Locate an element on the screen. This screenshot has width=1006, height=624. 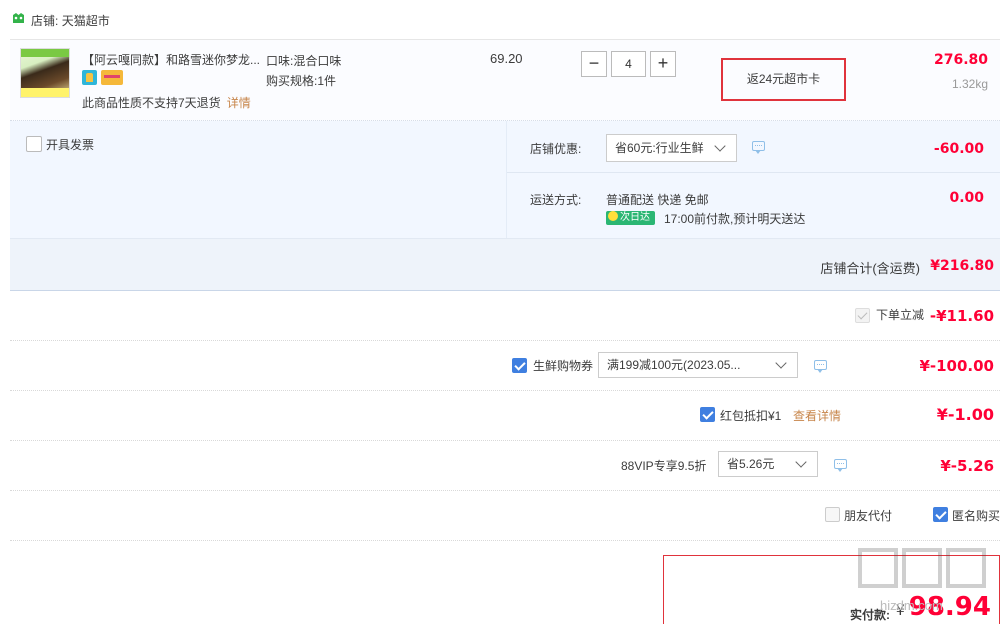
next-day-text: 次日达 is located at coordinates (635, 217).